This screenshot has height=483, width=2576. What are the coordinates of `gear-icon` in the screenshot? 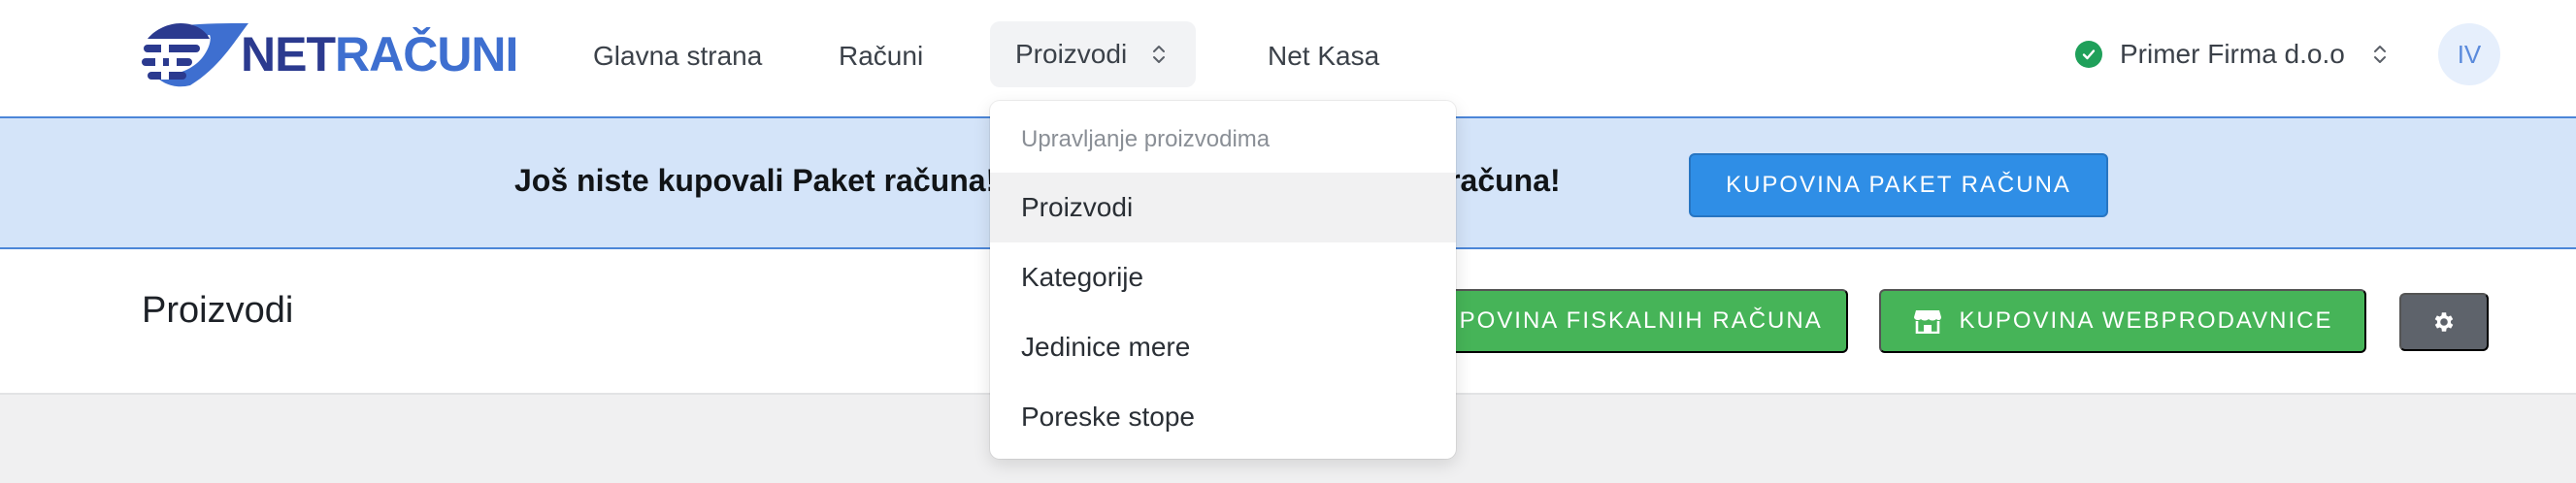 It's located at (2444, 322).